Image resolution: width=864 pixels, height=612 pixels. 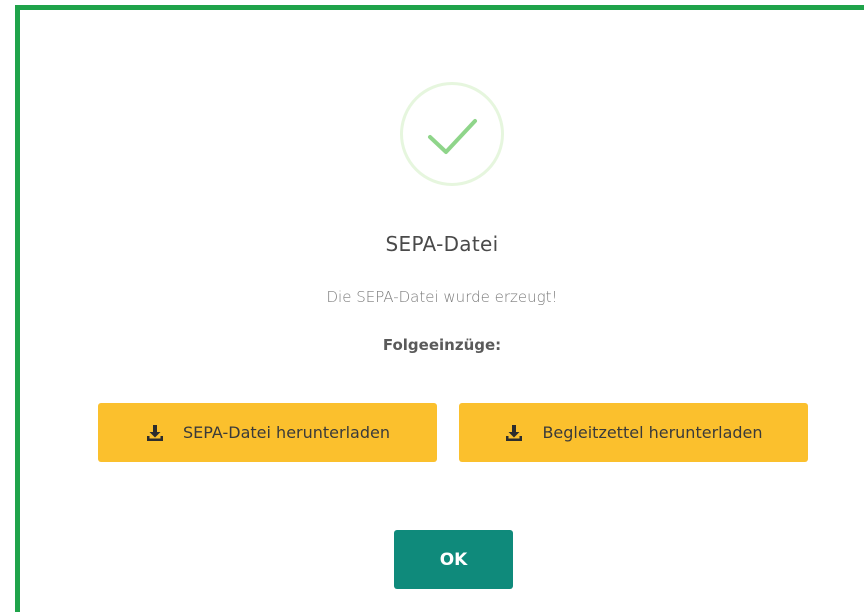 I want to click on dialog-message: Die SEPA-Datei wurde erzeugt!, so click(x=442, y=297).